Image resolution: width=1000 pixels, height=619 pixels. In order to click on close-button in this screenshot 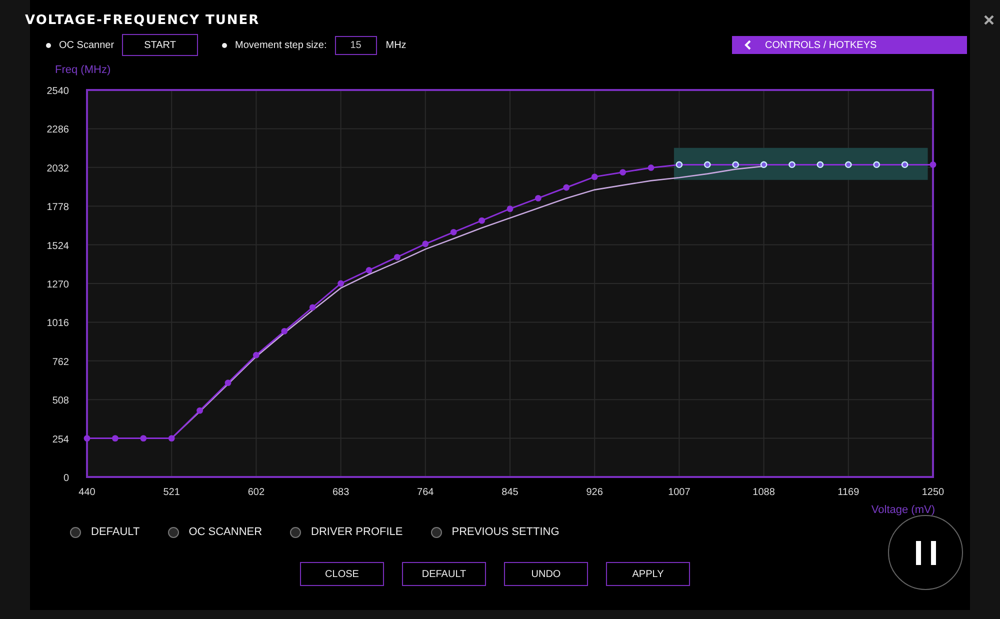, I will do `click(989, 20)`.